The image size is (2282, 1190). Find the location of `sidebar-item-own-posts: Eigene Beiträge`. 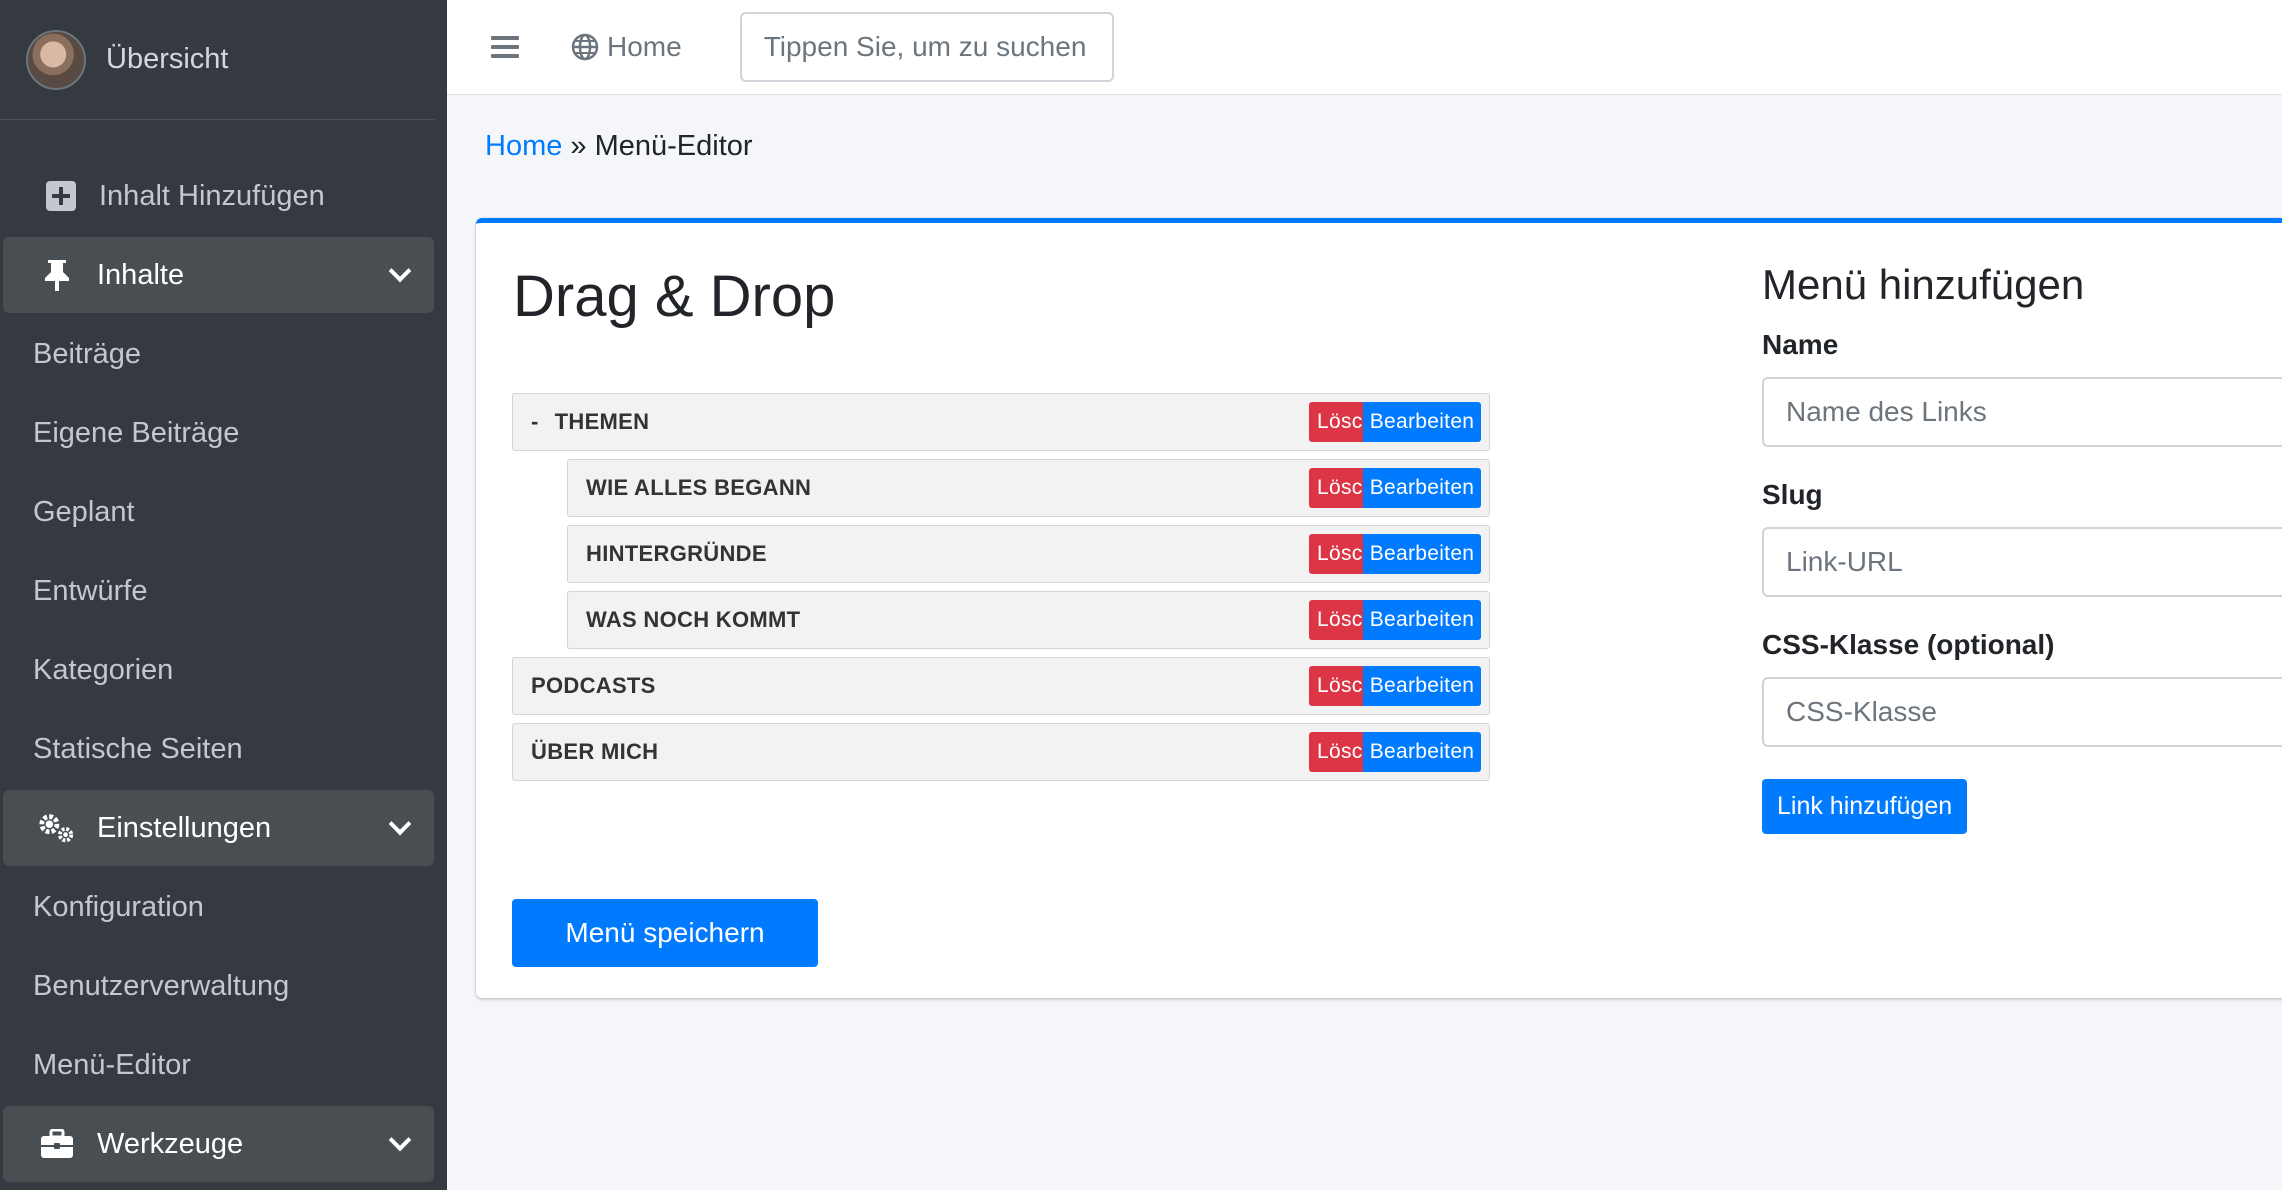

sidebar-item-own-posts: Eigene Beiträge is located at coordinates (218, 433).